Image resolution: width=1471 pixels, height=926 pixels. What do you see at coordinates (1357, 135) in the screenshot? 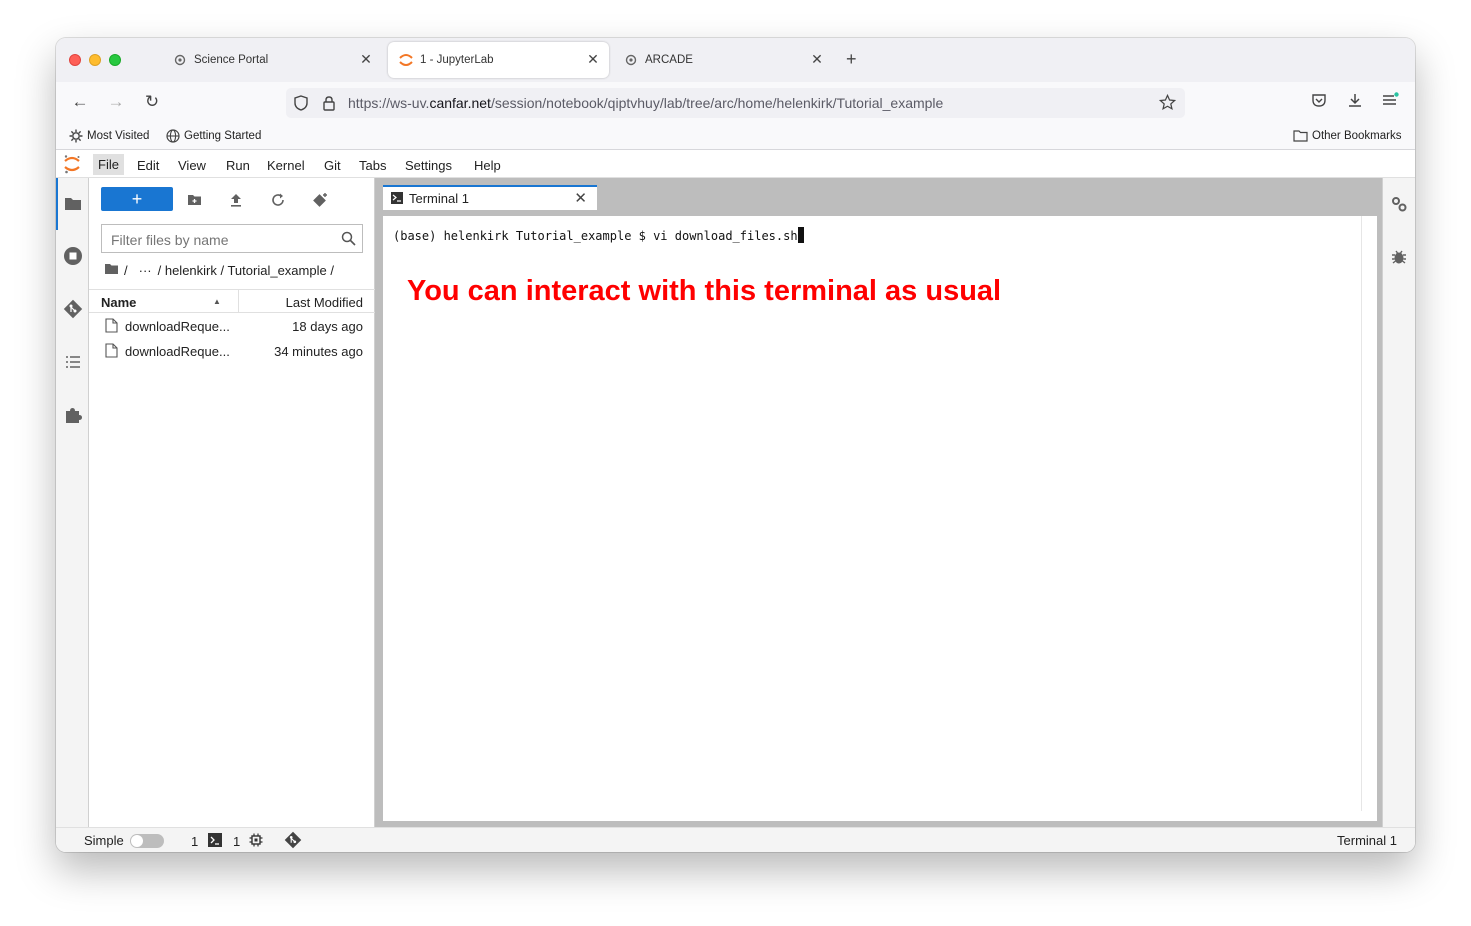
I see `other-bookmarks-label: Other Bookmarks` at bounding box center [1357, 135].